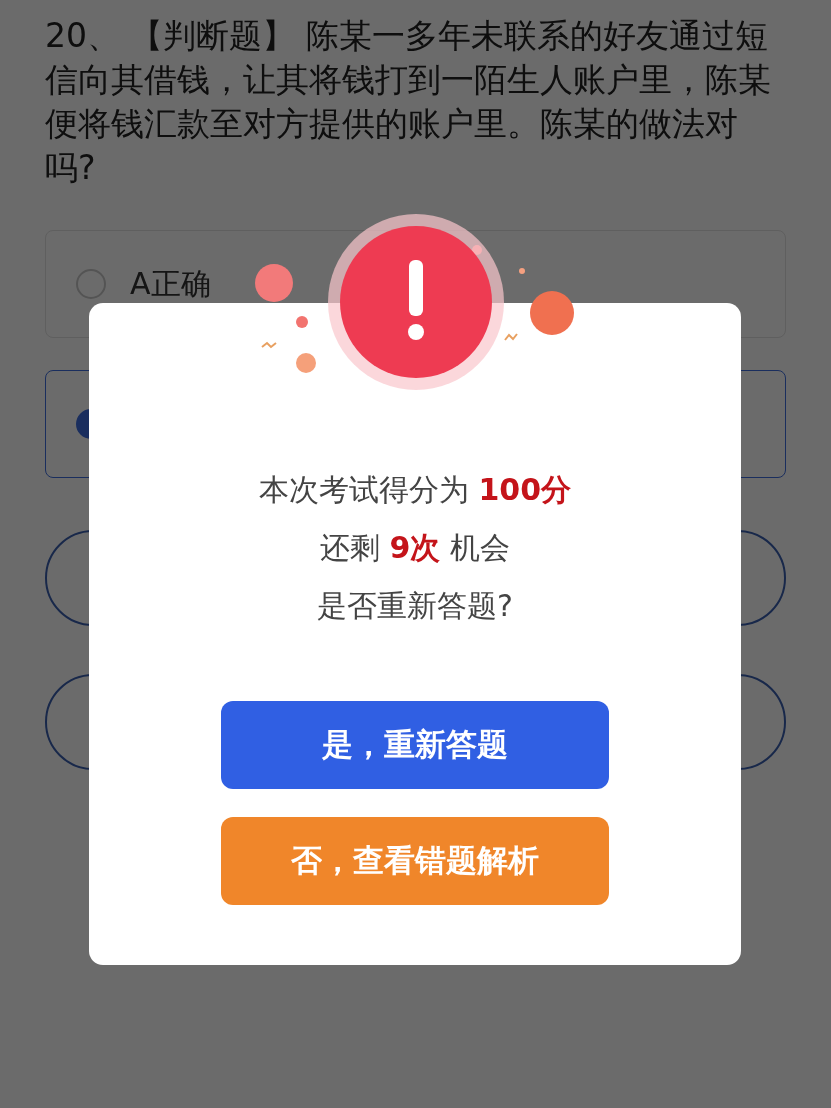 The width and height of the screenshot is (831, 1108). I want to click on dialog-button: 是，重新答题, so click(415, 745).